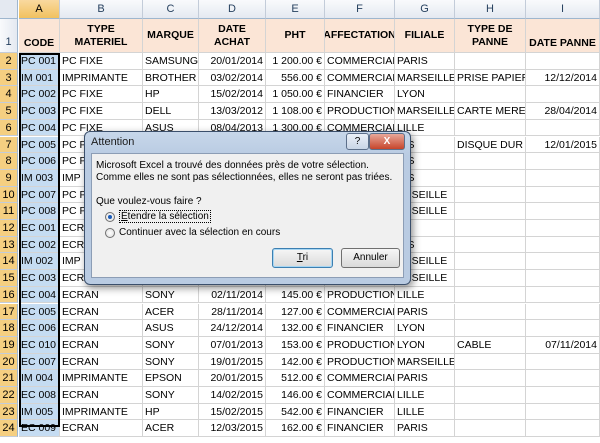  Describe the element at coordinates (387, 141) in the screenshot. I see `close-button: X` at that location.